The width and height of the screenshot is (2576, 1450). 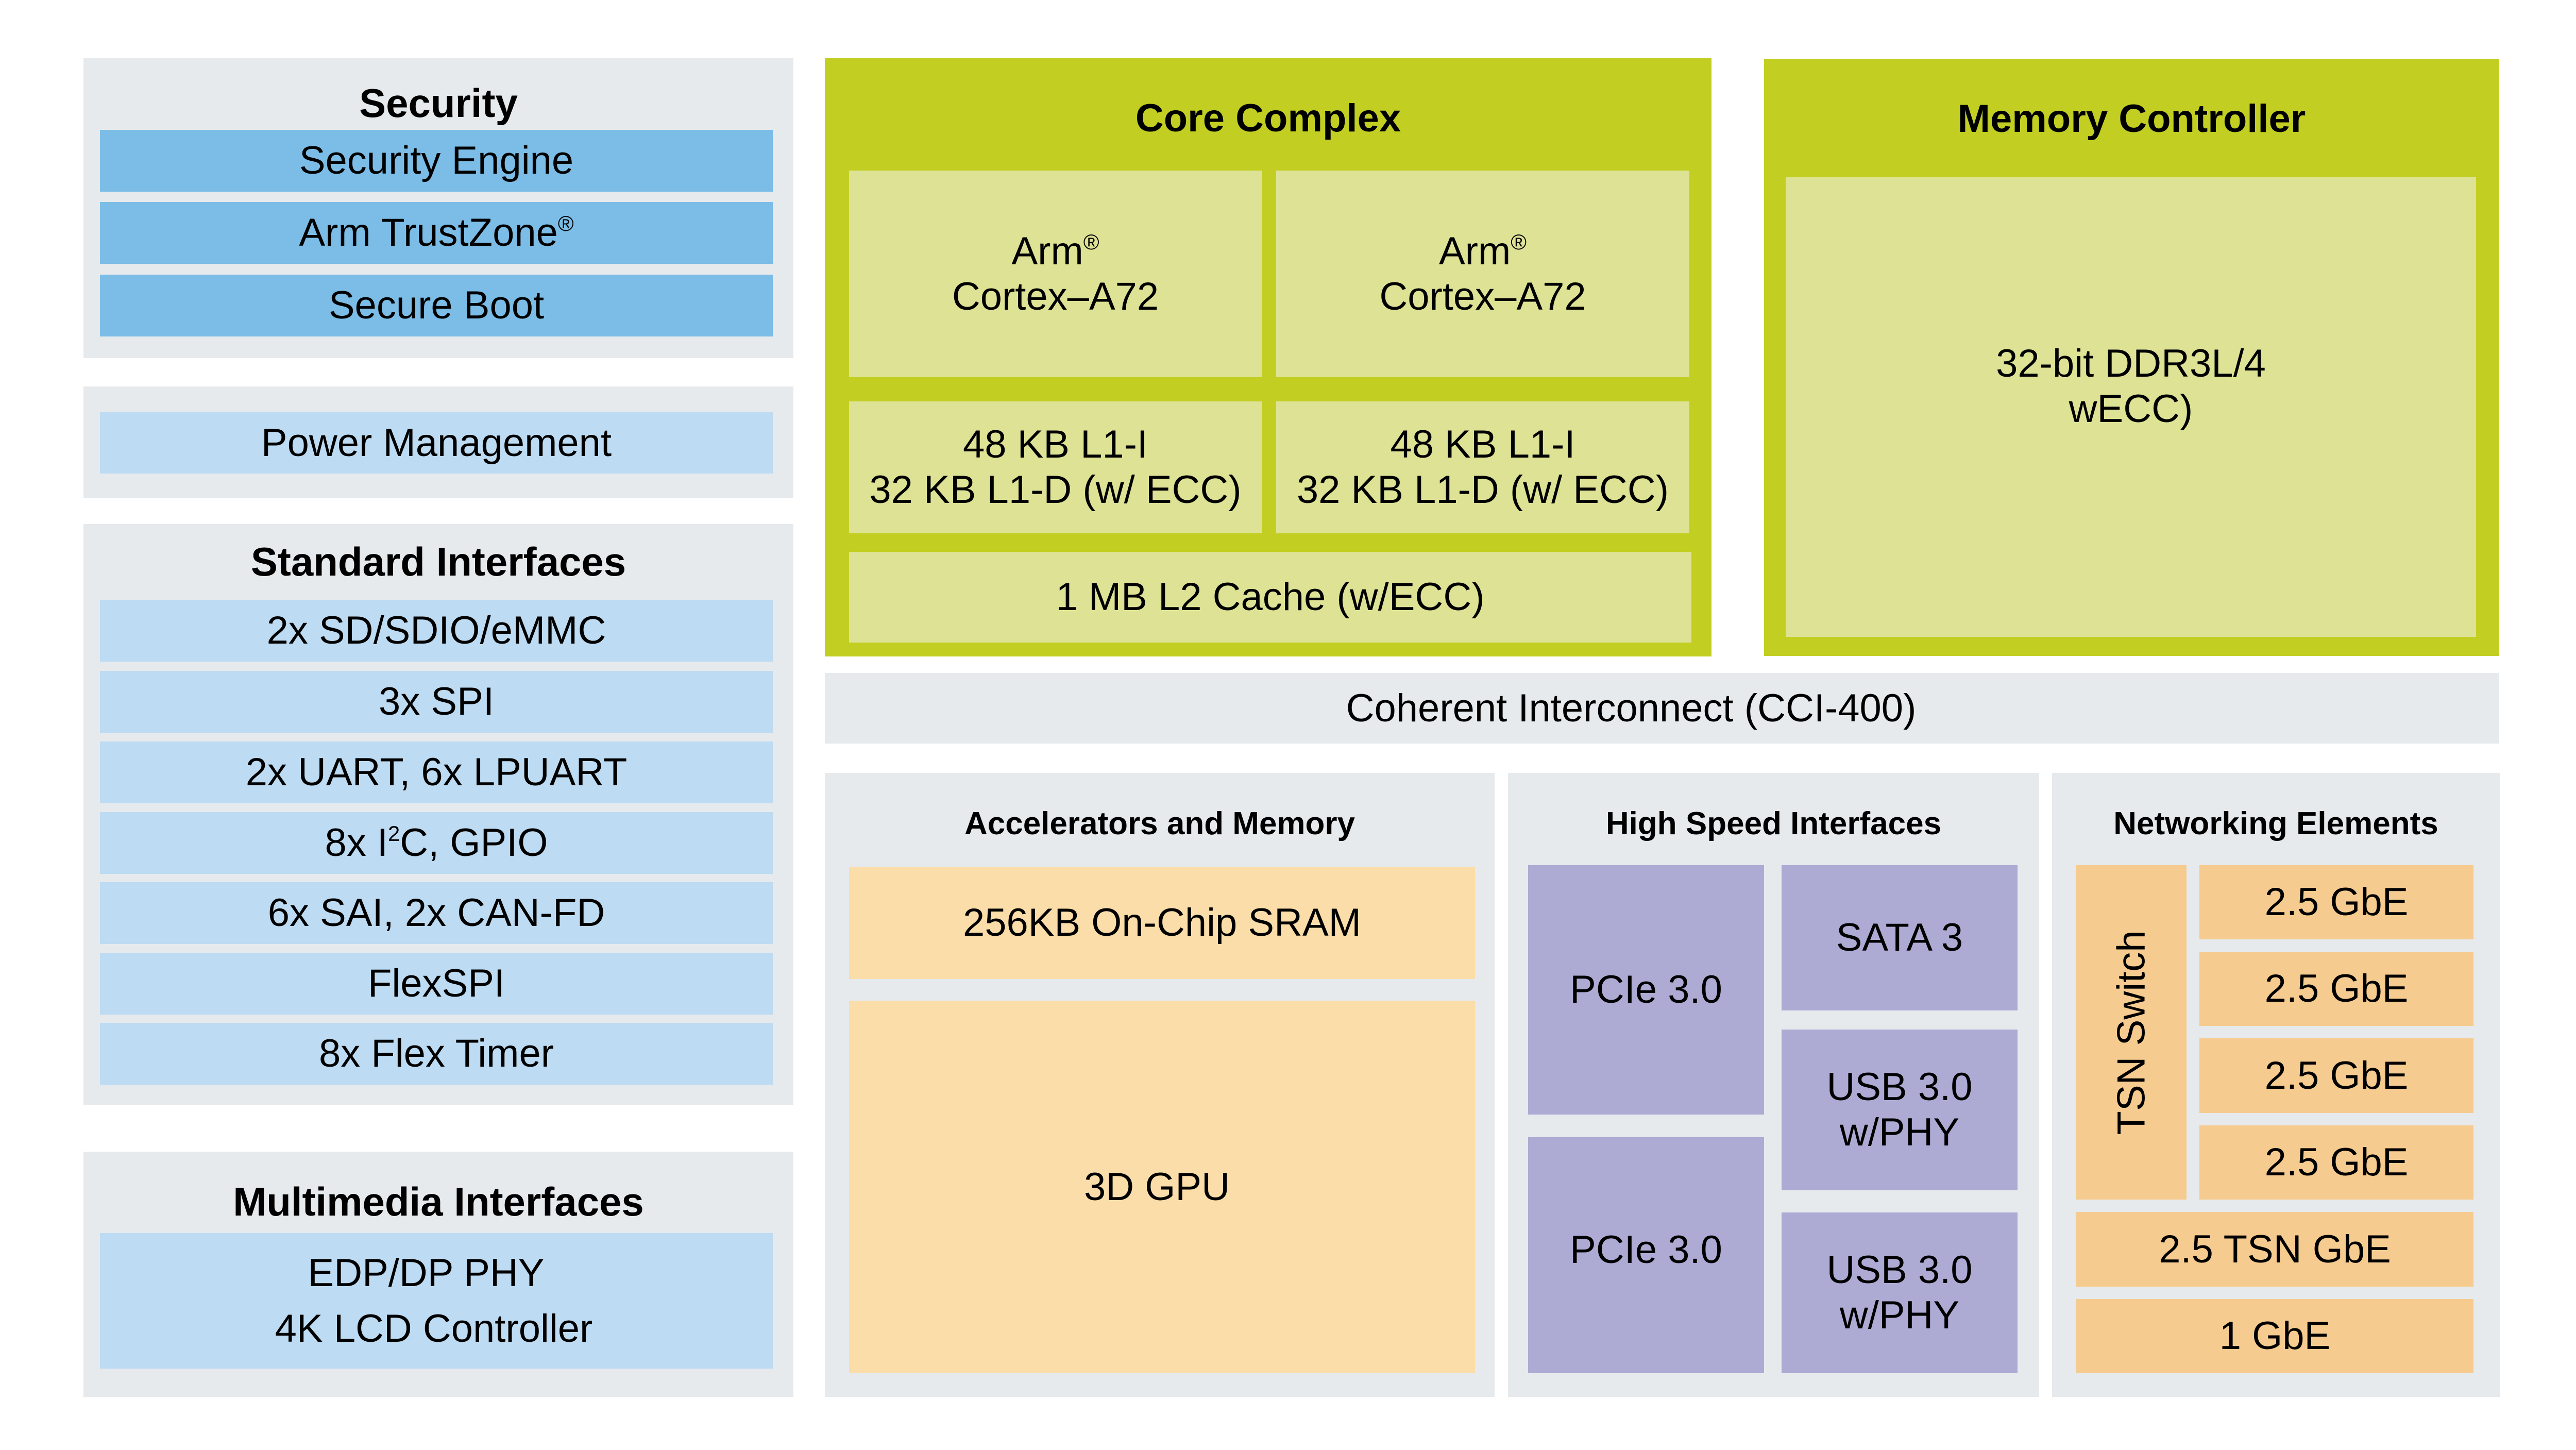 I want to click on security-engine-block: Security Engine, so click(x=436, y=161).